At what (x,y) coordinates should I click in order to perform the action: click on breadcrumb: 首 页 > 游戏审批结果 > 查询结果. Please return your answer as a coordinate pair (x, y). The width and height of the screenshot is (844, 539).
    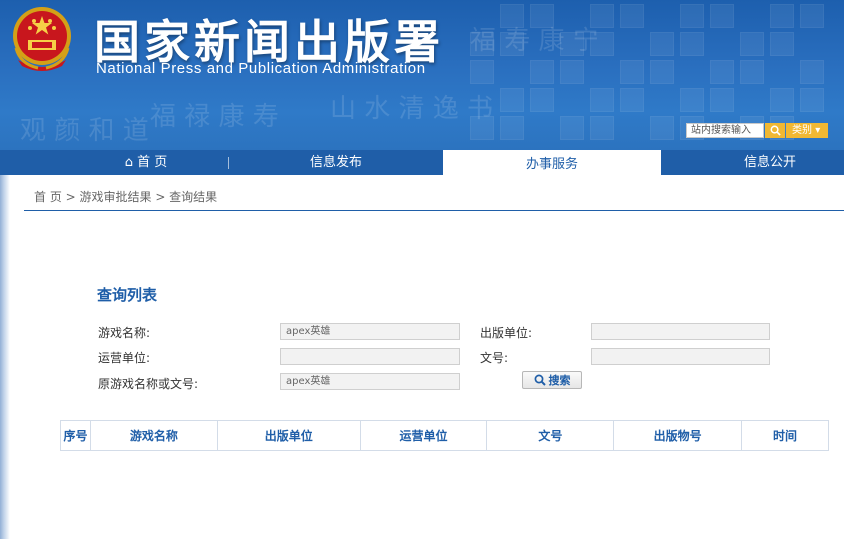
    Looking at the image, I should click on (125, 196).